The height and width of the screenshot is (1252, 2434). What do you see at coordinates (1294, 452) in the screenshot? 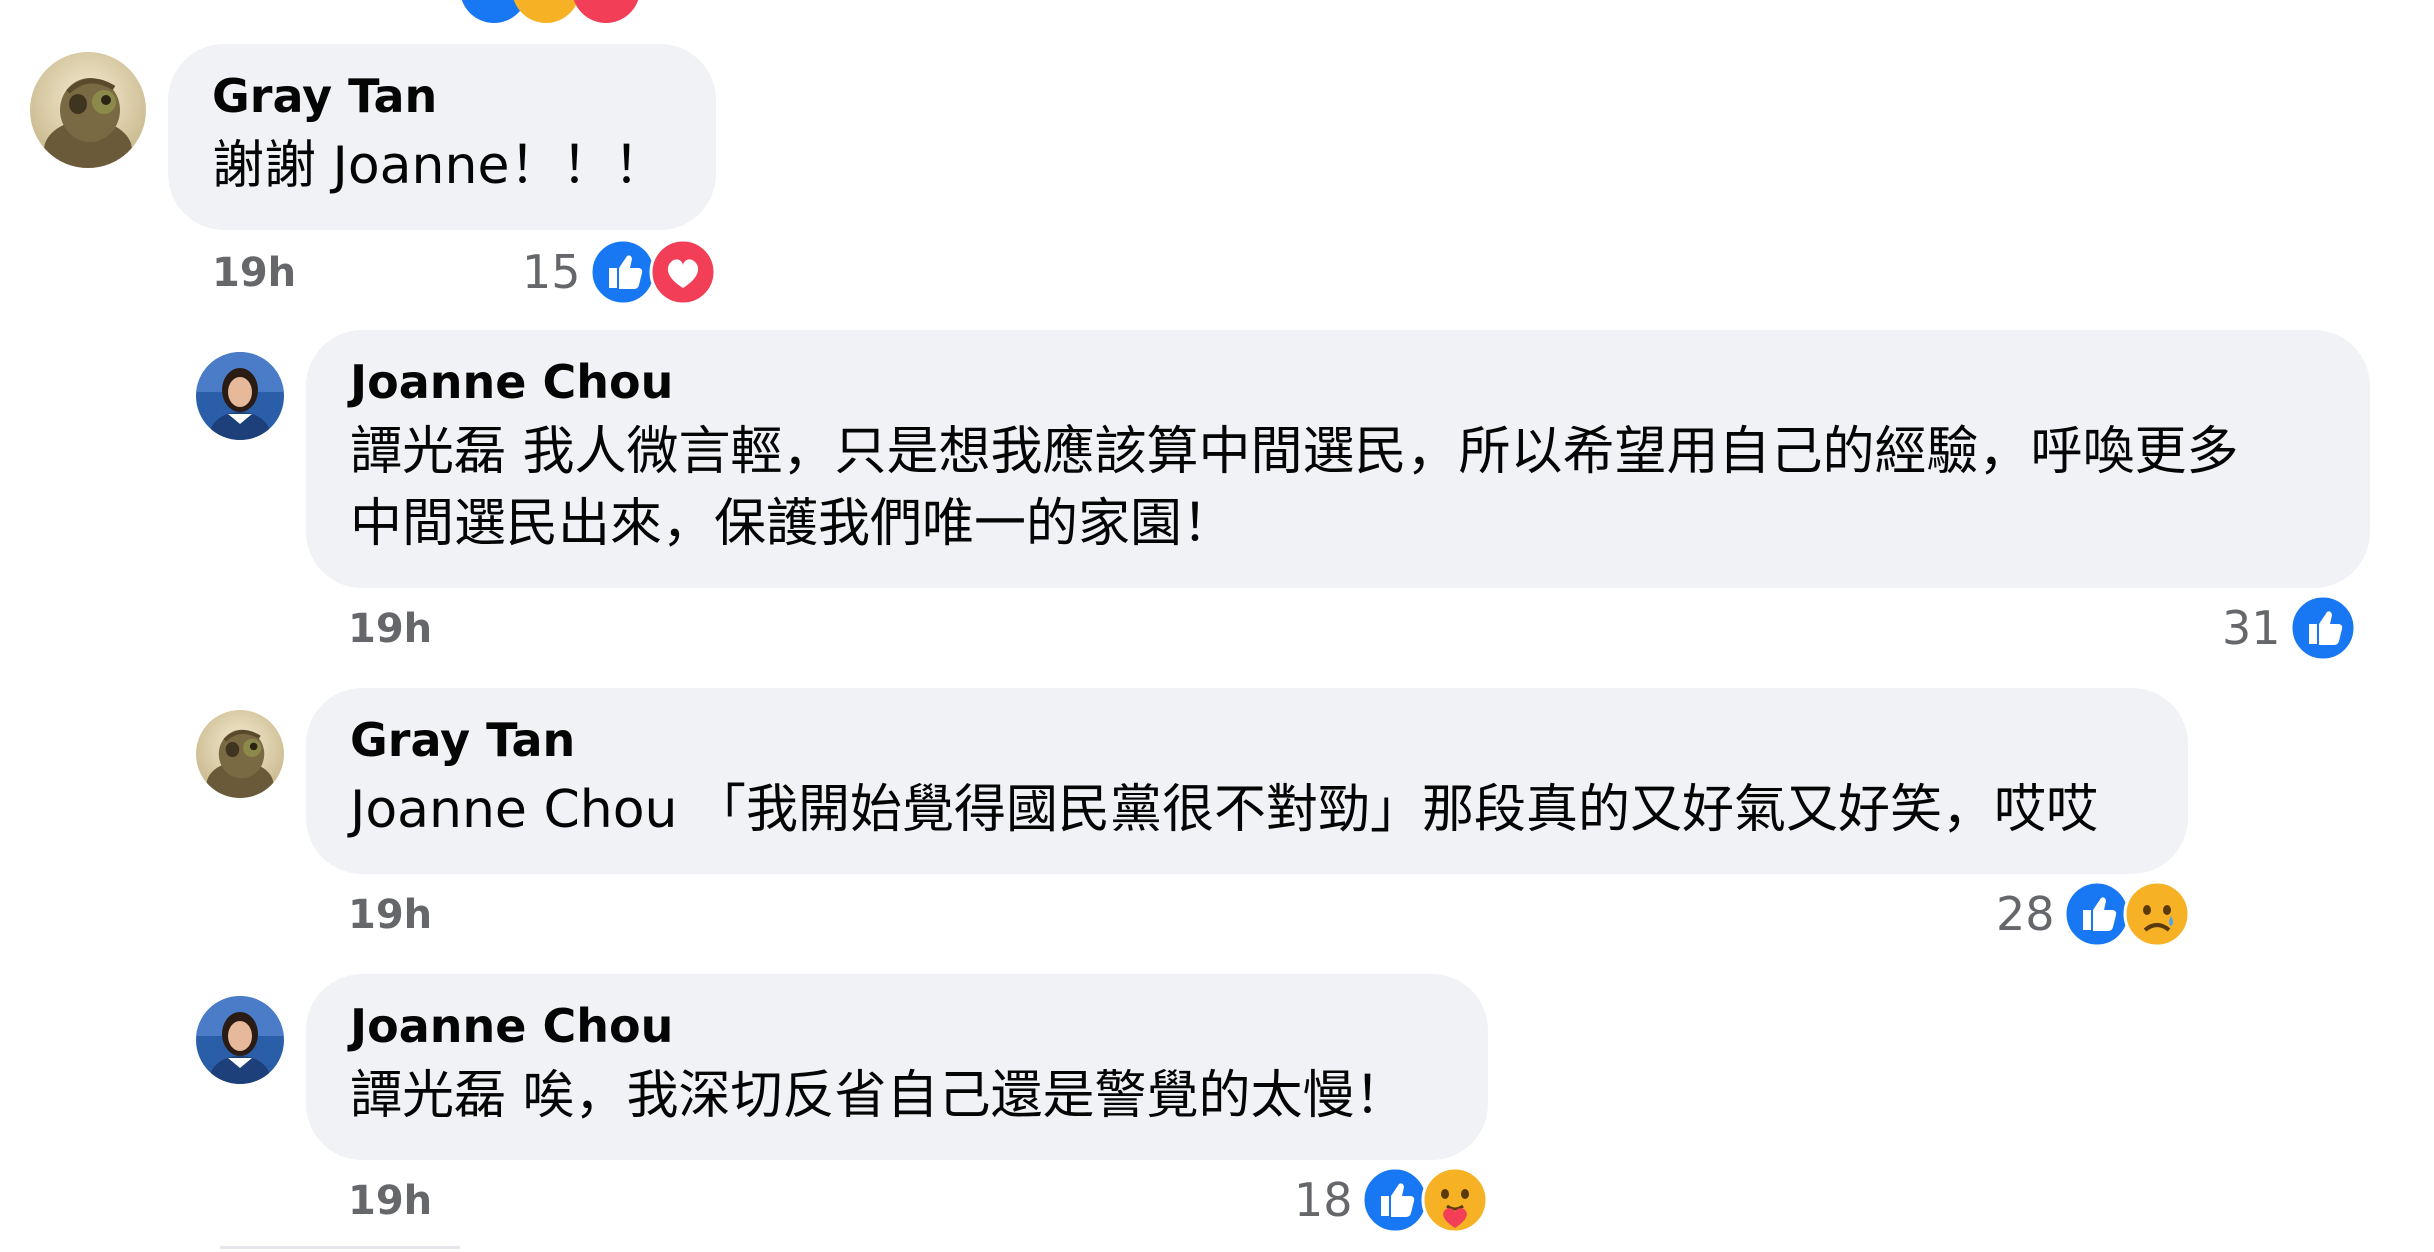
I see `comment-text-line: 譚光磊 我人微言輕，只是想我應該算中間選民，所以希望用自己的經驗，呼喚更多` at bounding box center [1294, 452].